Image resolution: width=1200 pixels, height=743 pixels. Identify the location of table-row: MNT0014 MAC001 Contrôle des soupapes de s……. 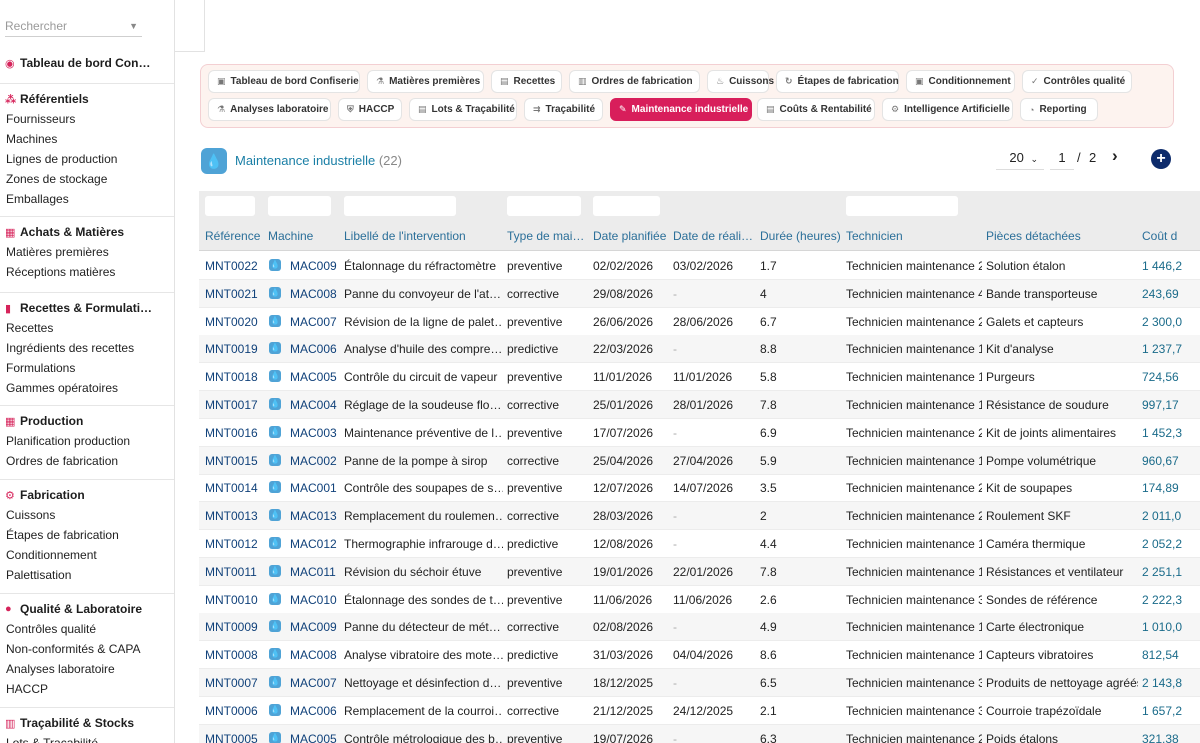
(699, 488).